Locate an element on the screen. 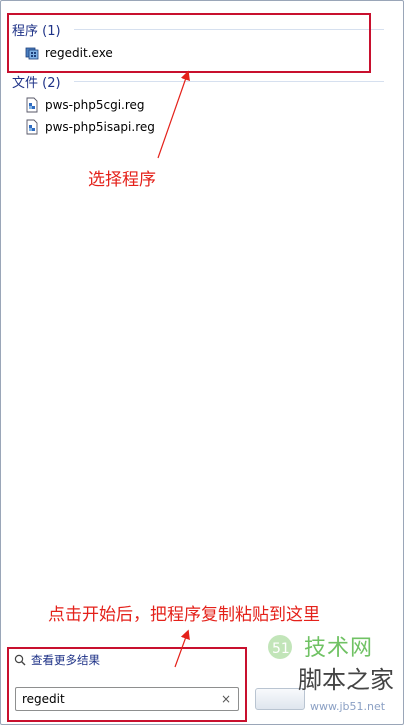 Image resolution: width=406 pixels, height=727 pixels. files-divider is located at coordinates (229, 81).